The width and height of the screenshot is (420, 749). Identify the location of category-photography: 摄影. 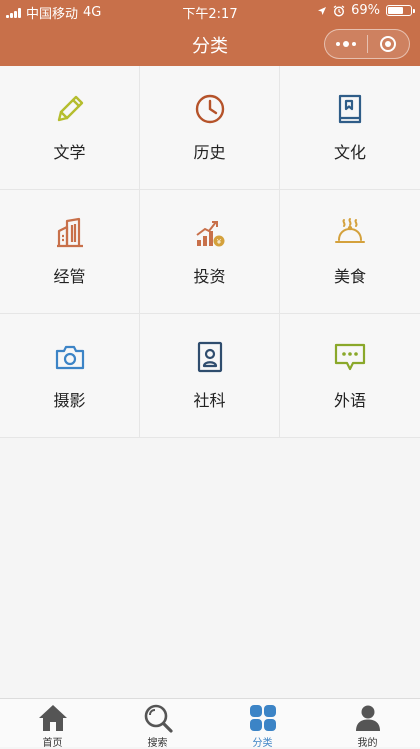
(70, 376).